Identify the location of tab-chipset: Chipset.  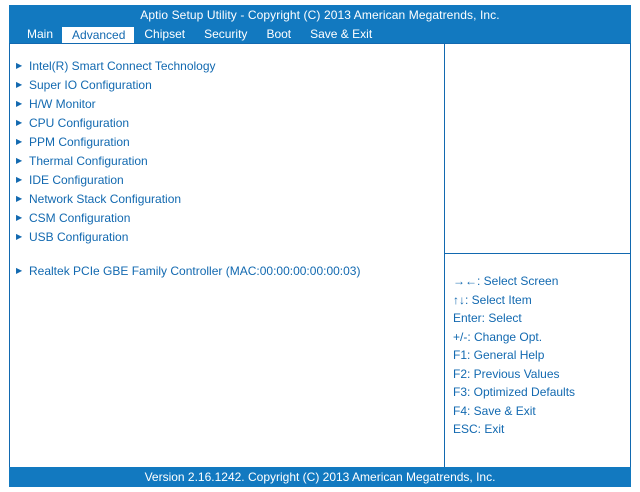
(164, 34).